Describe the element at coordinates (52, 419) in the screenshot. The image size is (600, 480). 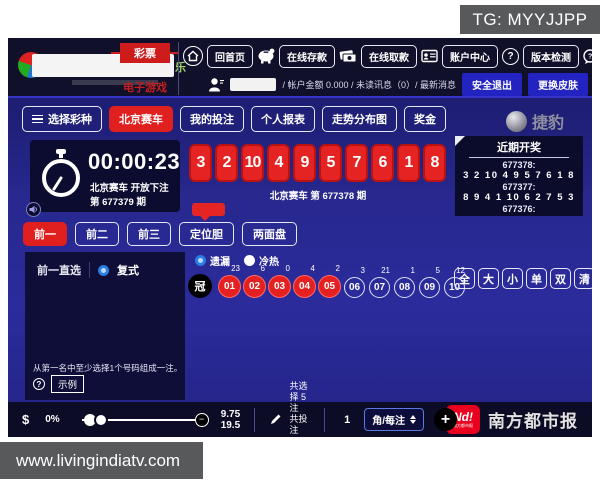
I see `rebate-percent: 0%` at that location.